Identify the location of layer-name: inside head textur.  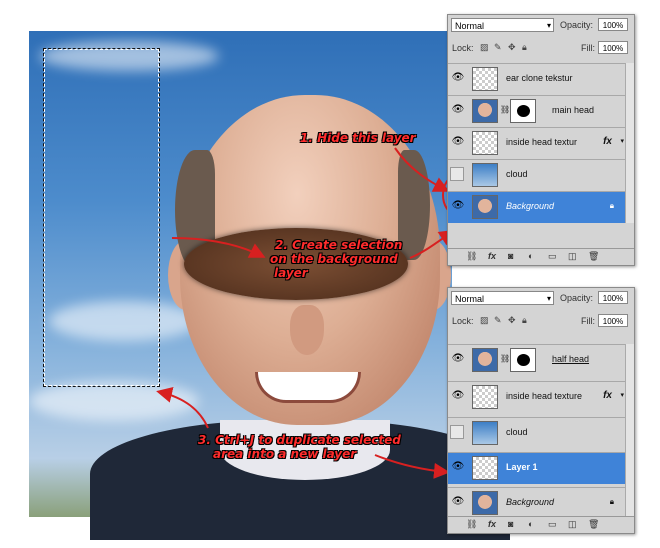
(542, 142).